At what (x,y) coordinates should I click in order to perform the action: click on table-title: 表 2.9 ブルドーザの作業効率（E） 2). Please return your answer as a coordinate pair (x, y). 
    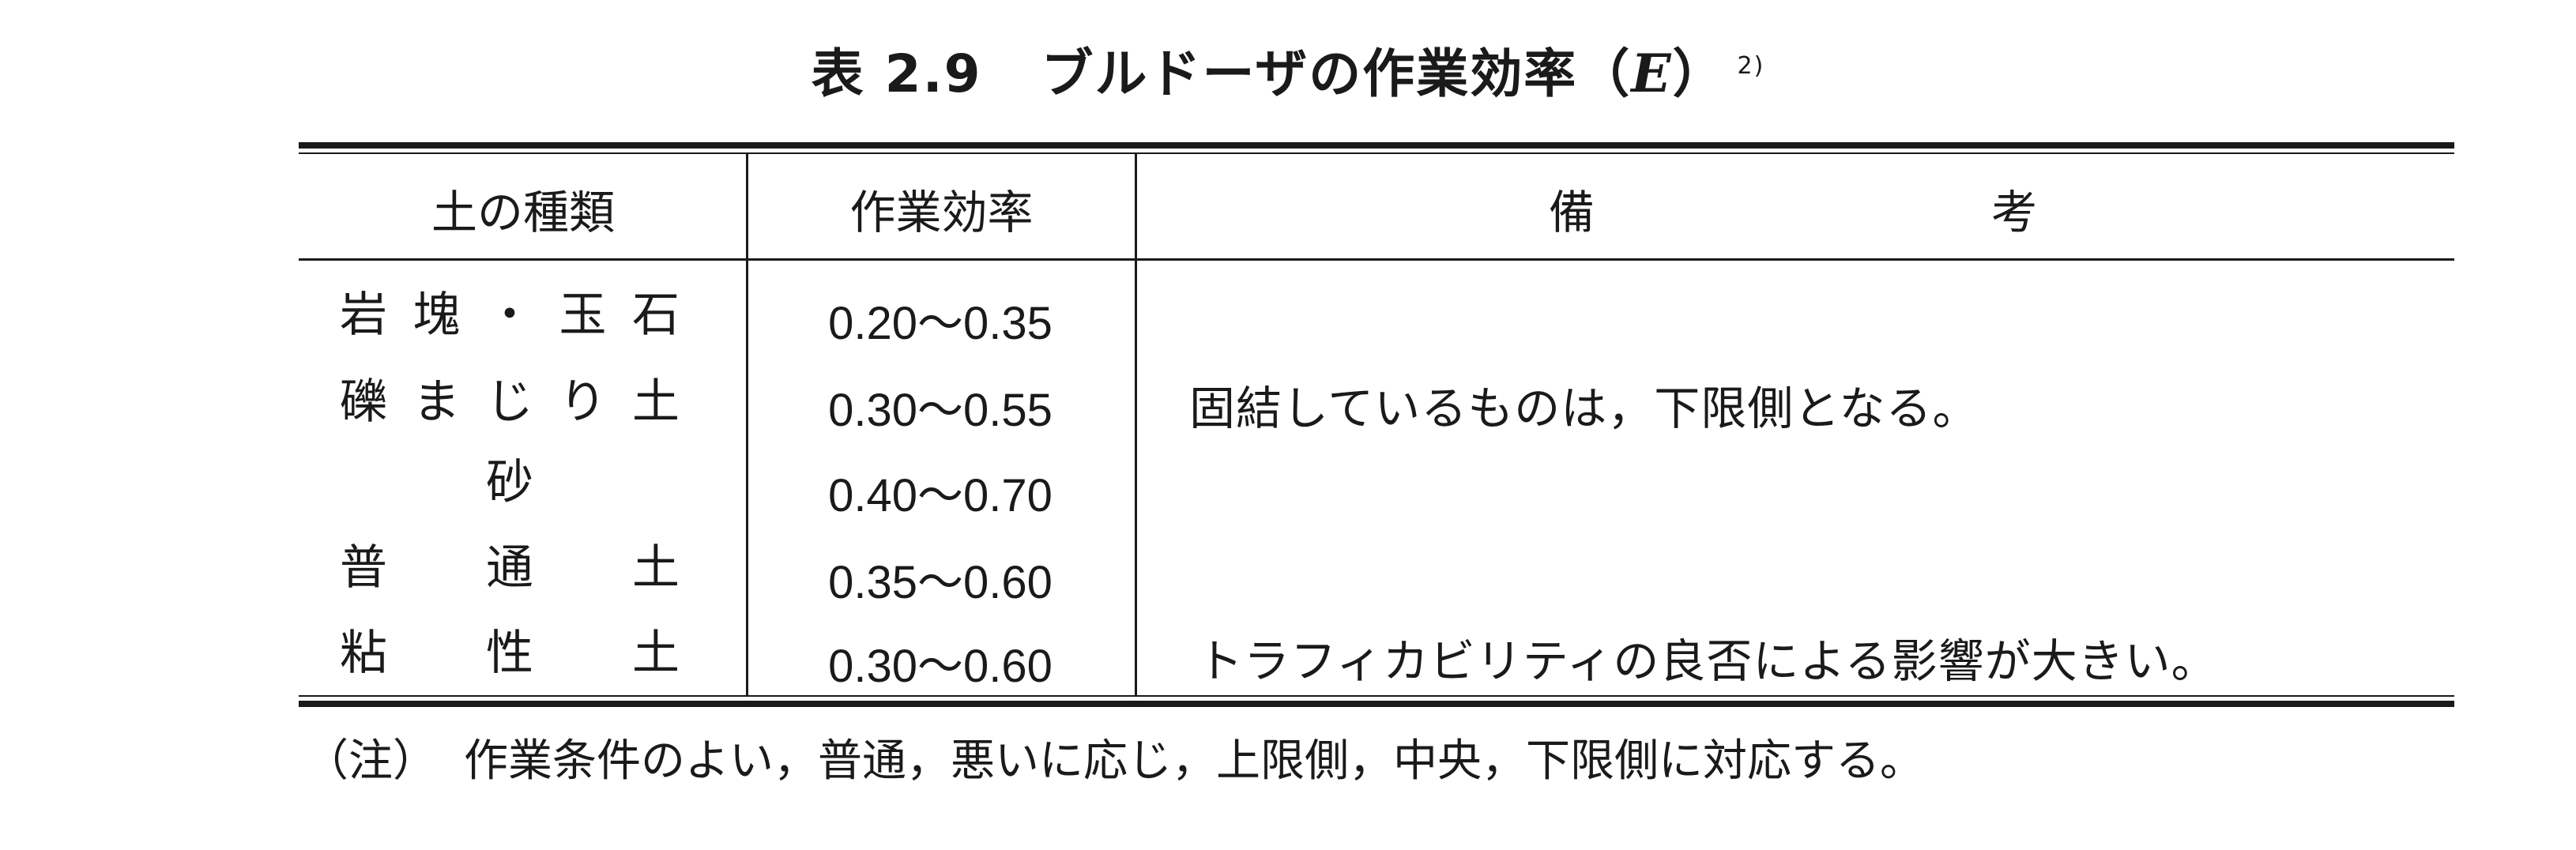
    Looking at the image, I should click on (1288, 70).